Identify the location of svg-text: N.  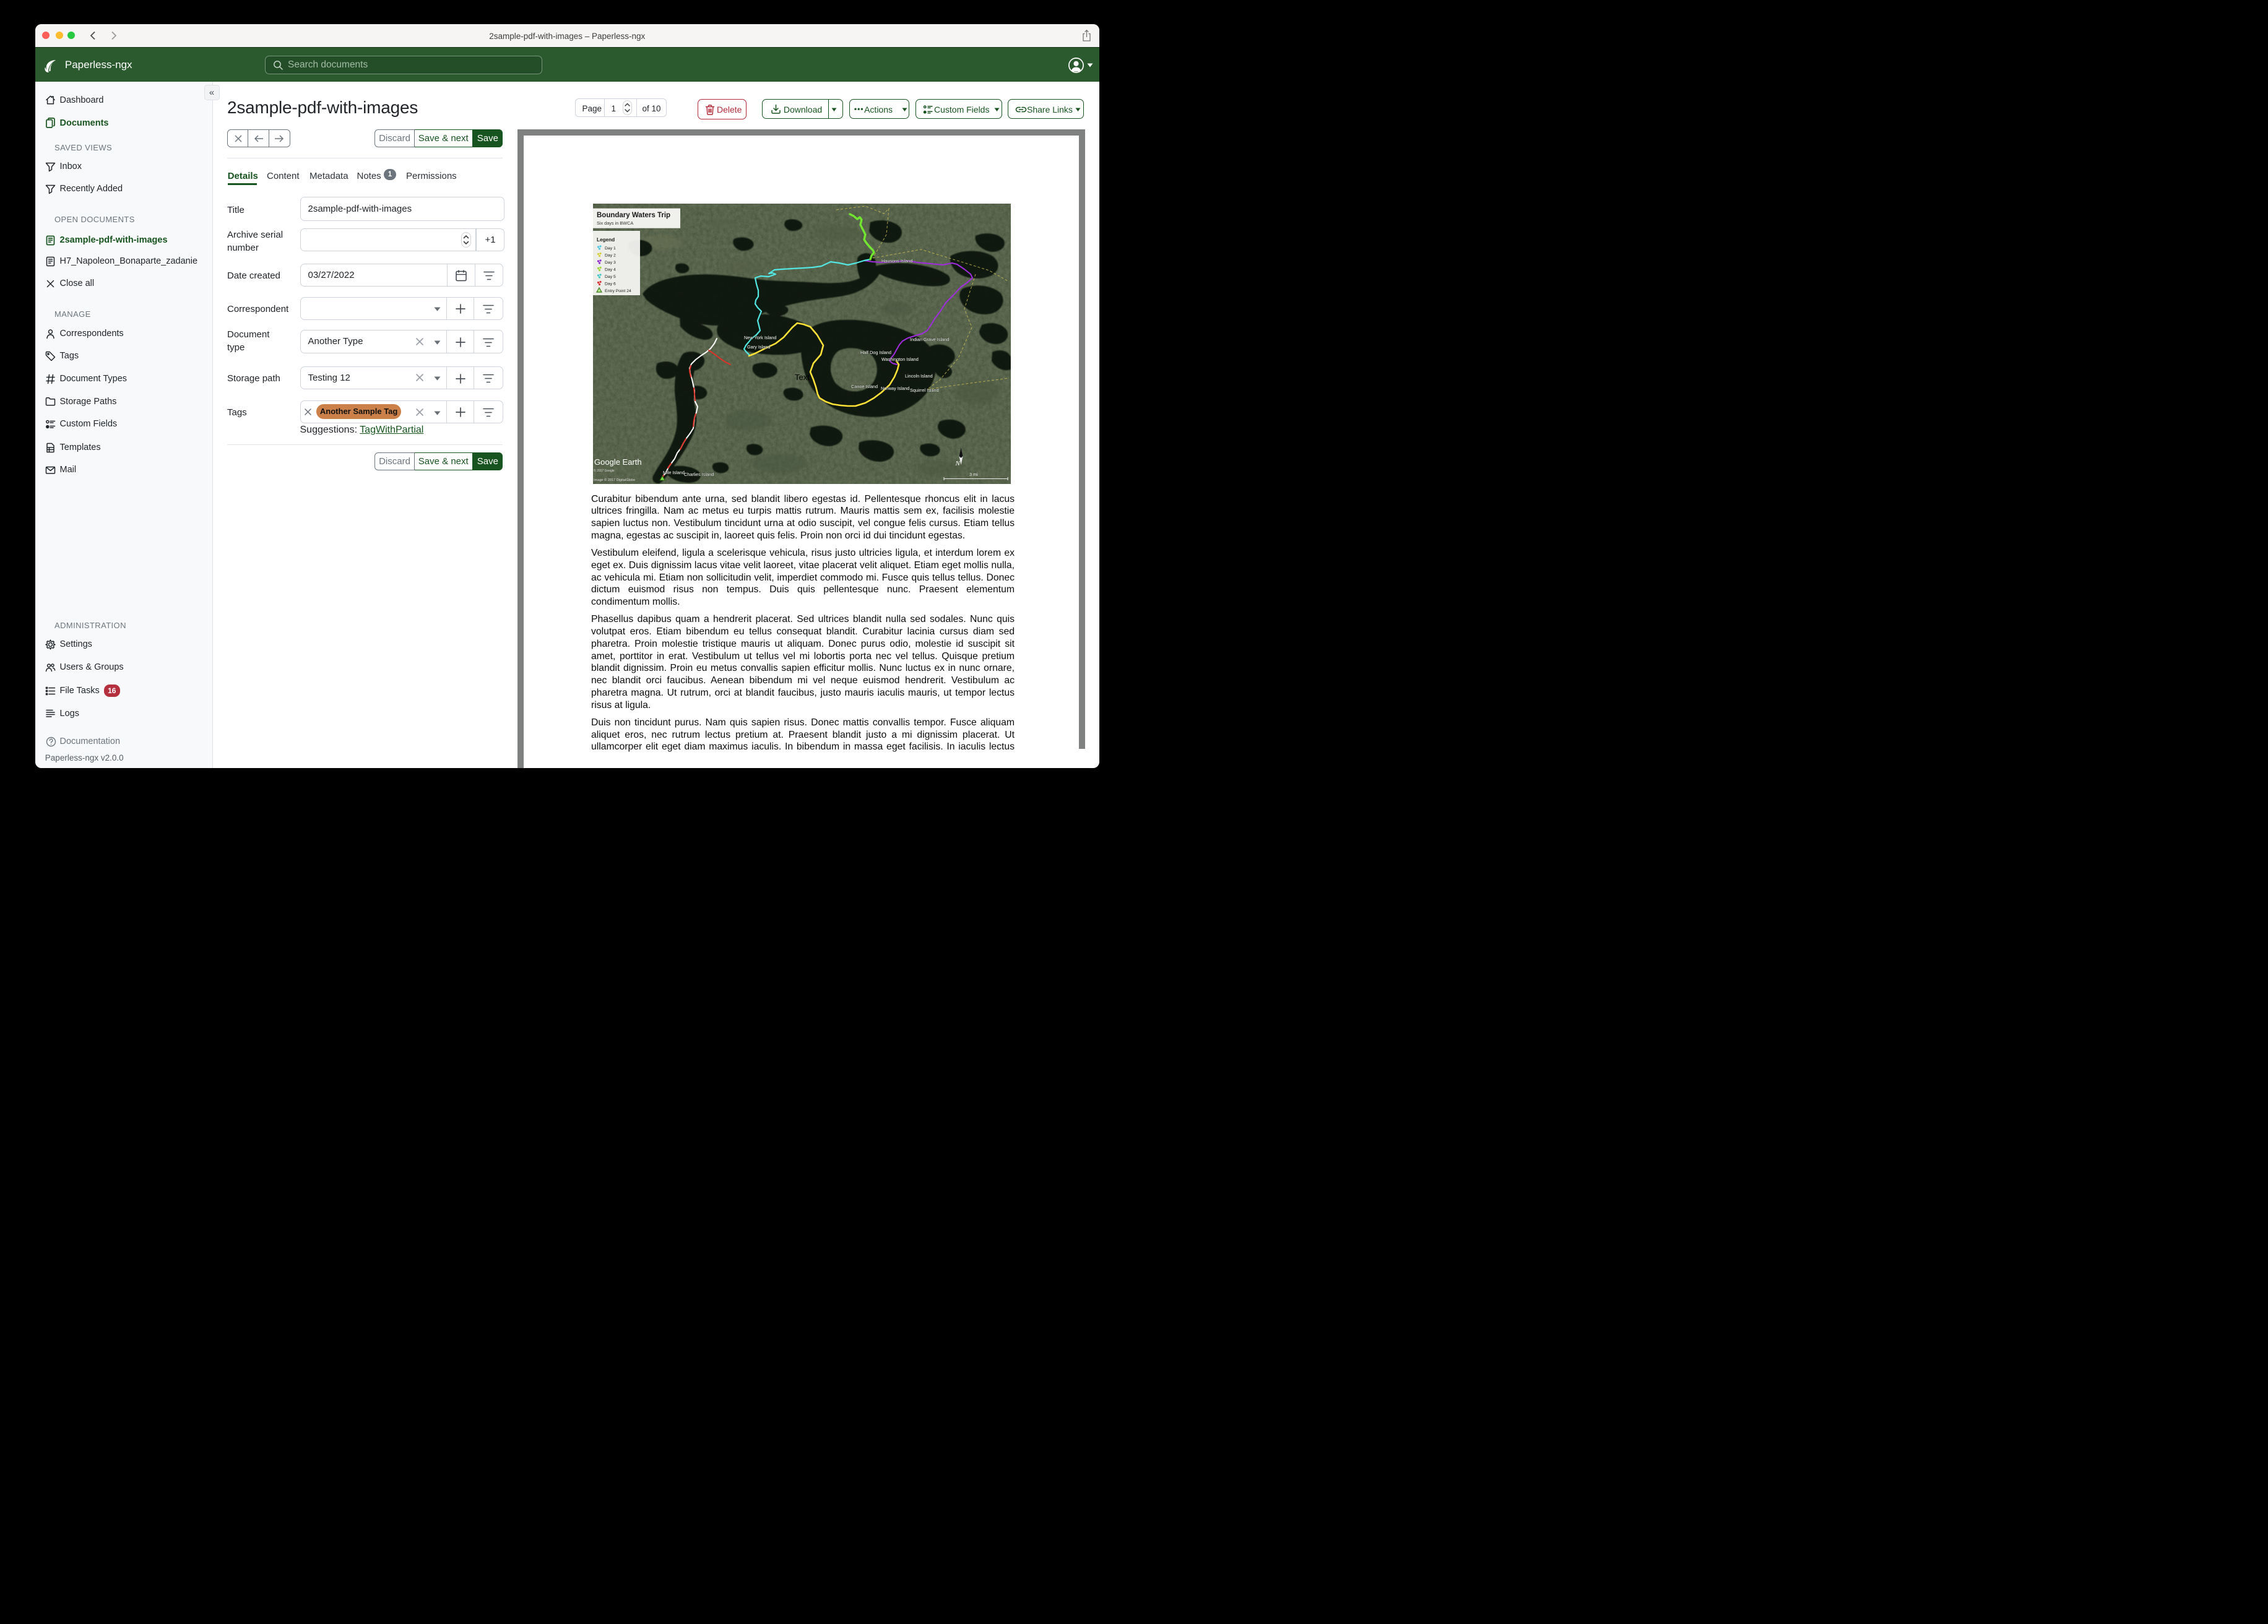
(957, 463).